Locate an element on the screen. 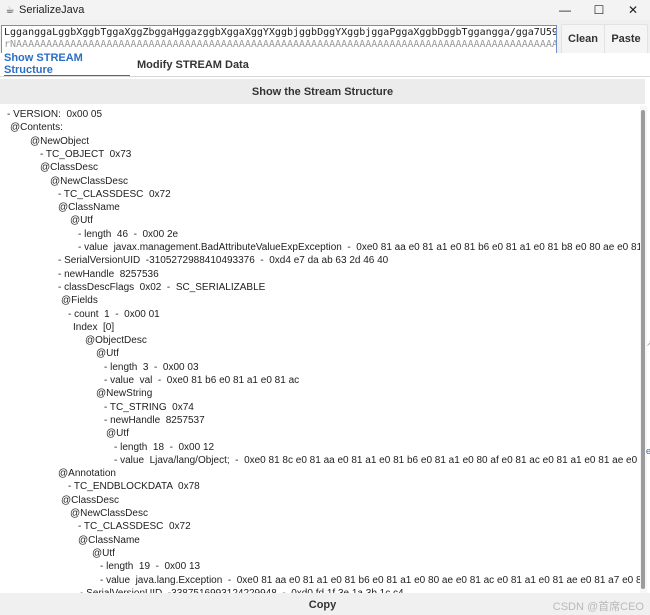  tree-node: @Contents: is located at coordinates (36, 127).